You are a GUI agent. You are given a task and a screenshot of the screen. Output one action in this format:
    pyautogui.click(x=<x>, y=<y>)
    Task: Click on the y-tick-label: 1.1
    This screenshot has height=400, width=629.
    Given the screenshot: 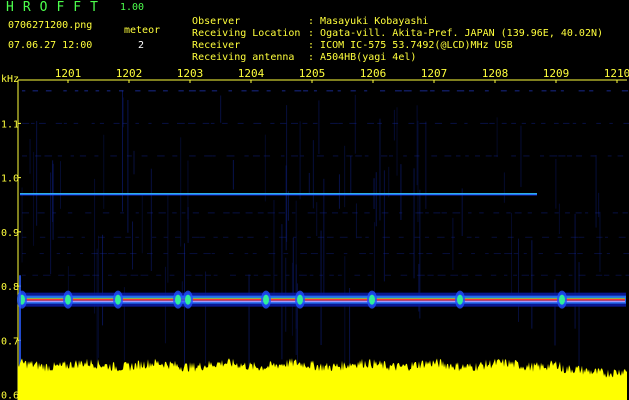 What is the action you would take?
    pyautogui.click(x=10, y=124)
    